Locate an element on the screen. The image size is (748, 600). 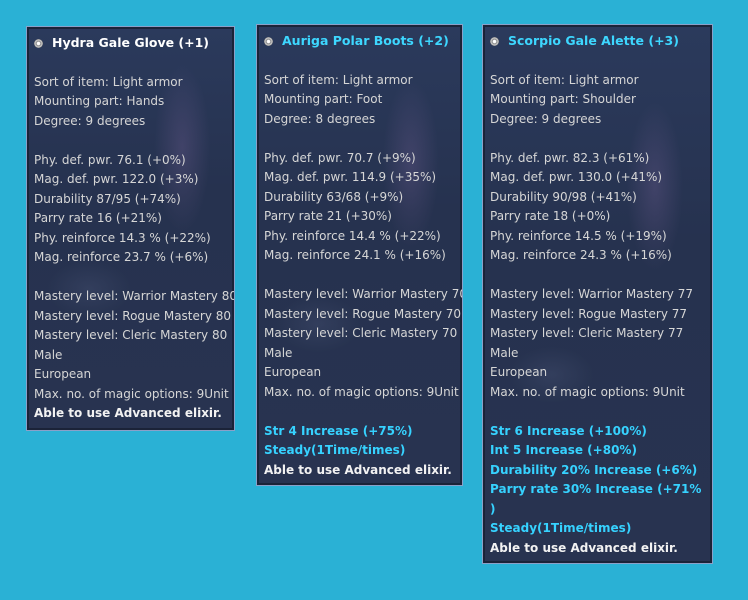
stat-durability: Durability 87/95 (+74%) is located at coordinates (107, 198).